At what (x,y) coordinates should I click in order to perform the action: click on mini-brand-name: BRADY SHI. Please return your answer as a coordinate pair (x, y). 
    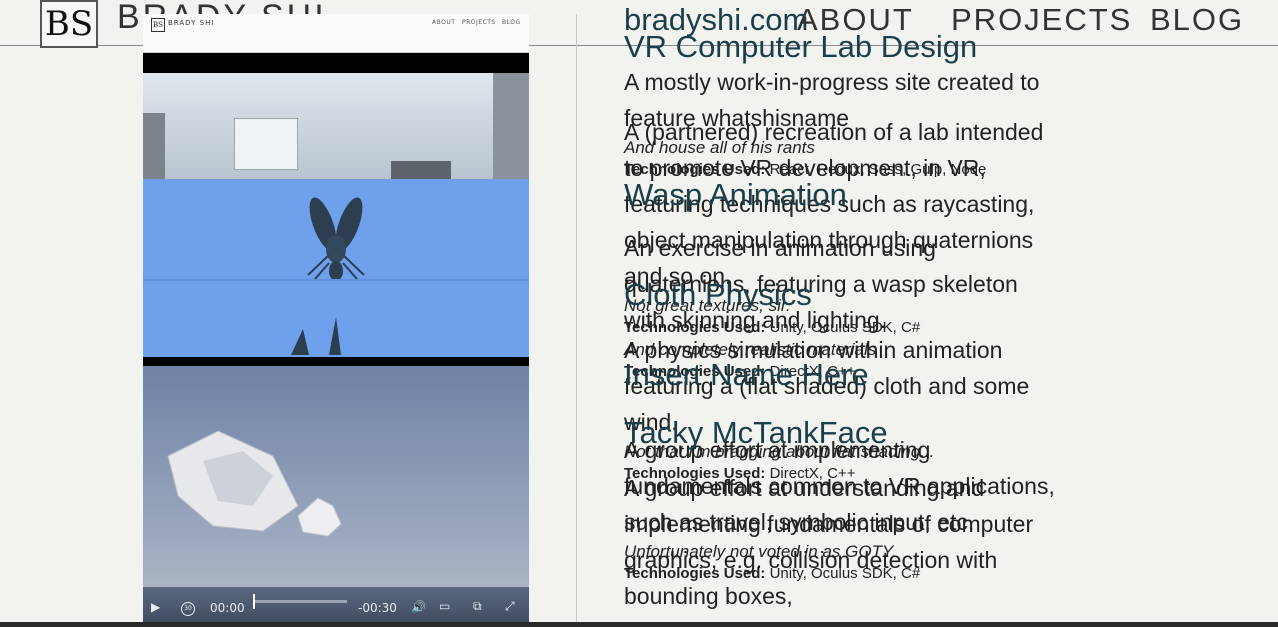
    Looking at the image, I should click on (191, 23).